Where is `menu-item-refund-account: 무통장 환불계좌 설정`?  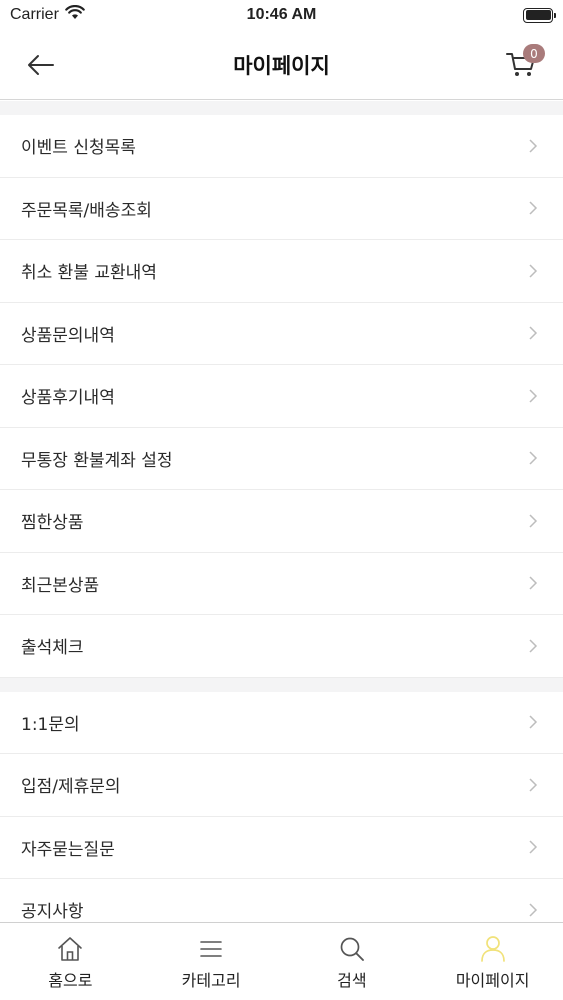
menu-item-refund-account: 무통장 환불계좌 설정 is located at coordinates (281, 458).